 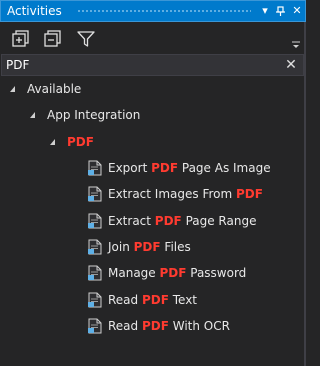 What do you see at coordinates (291, 65) in the screenshot?
I see `clear-search-icon: ✕` at bounding box center [291, 65].